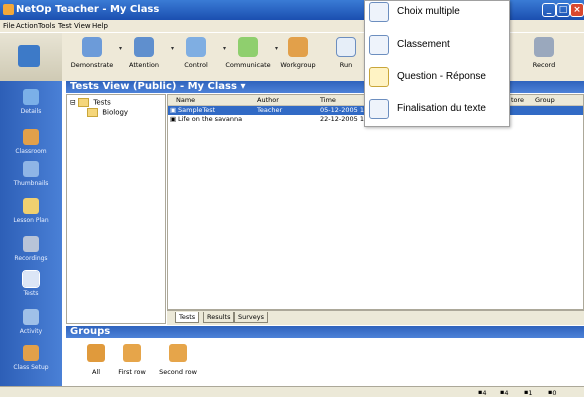 The image size is (584, 397). I want to click on sidebar-item-recordings: Recordings, so click(31, 249).